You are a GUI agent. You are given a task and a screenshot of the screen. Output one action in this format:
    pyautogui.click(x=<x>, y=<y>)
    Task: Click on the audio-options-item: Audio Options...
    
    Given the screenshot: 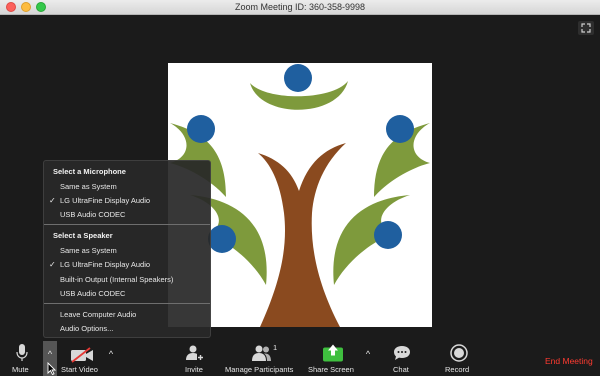 What is the action you would take?
    pyautogui.click(x=127, y=328)
    